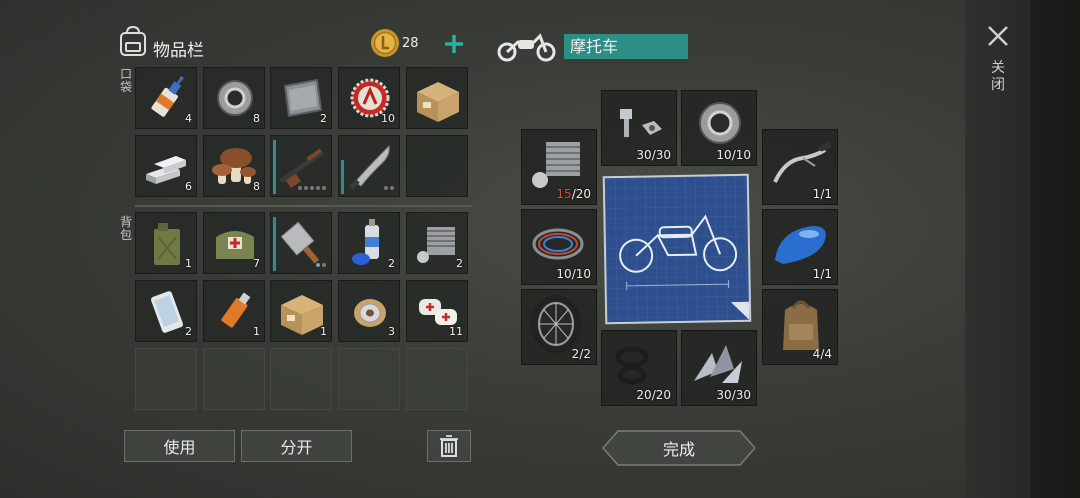 This screenshot has width=1080, height=498. What do you see at coordinates (234, 311) in the screenshot?
I see `backpack-slot-usb-drive: 1` at bounding box center [234, 311].